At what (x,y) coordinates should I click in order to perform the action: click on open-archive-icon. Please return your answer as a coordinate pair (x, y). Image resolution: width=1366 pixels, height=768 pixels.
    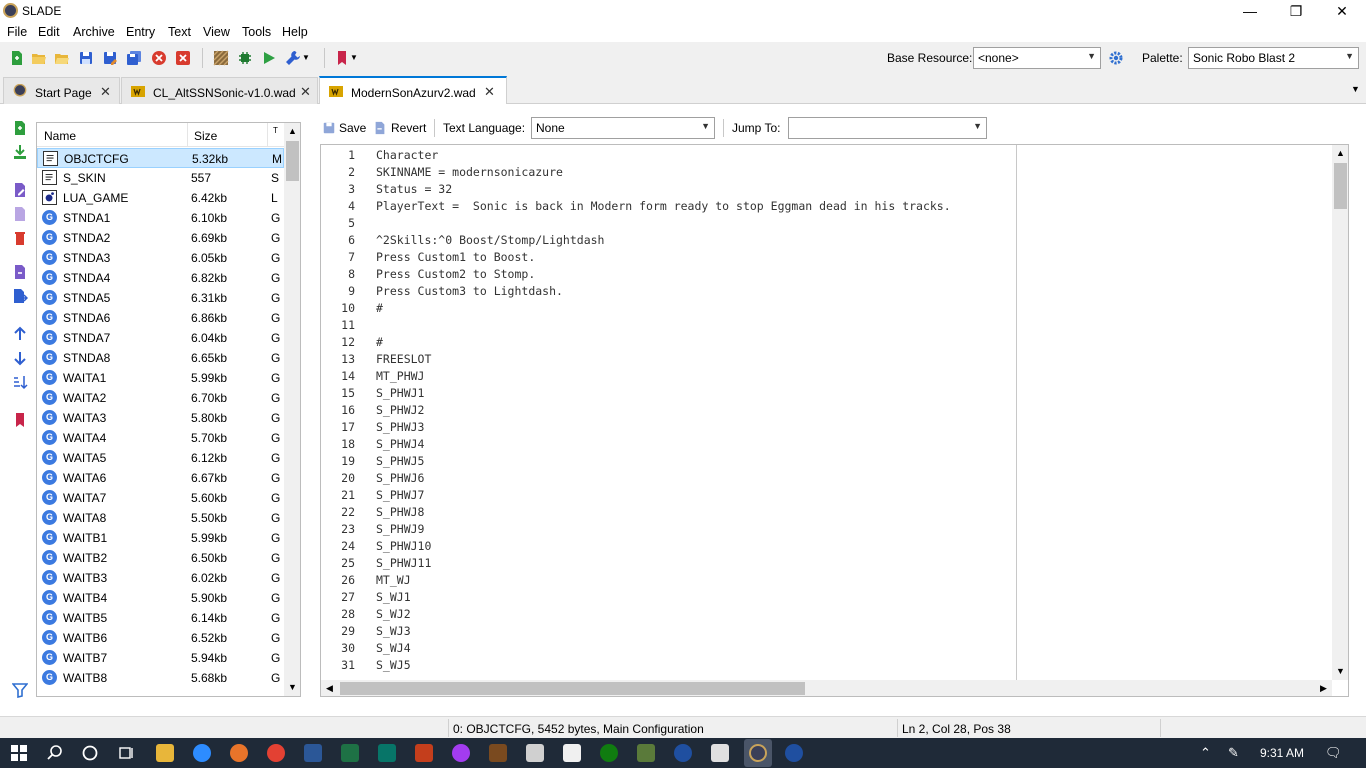
    Looking at the image, I should click on (39, 58).